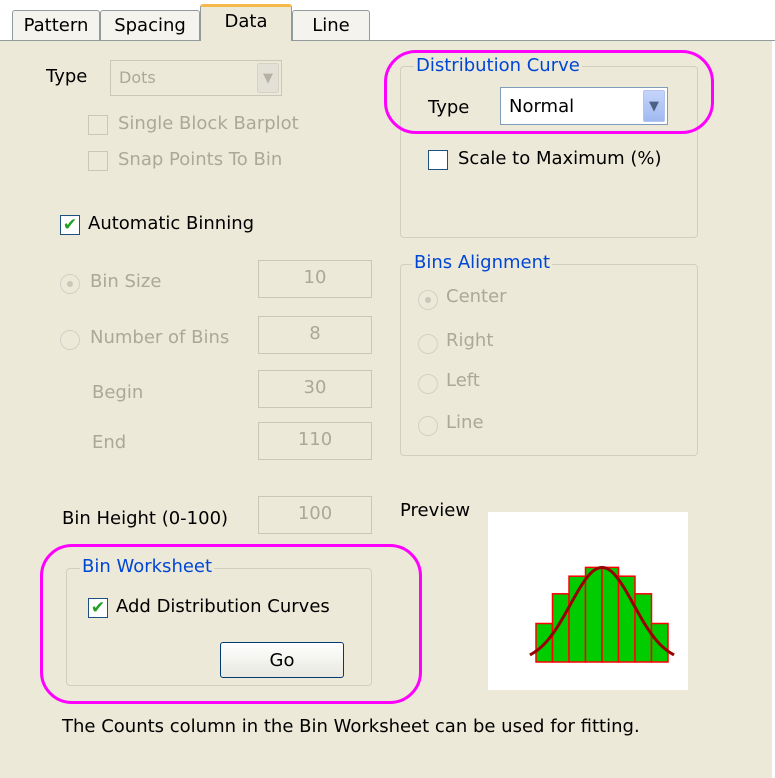 This screenshot has width=775, height=778. Describe the element at coordinates (231, 624) in the screenshot. I see `bin-worksheet-highlight` at that location.